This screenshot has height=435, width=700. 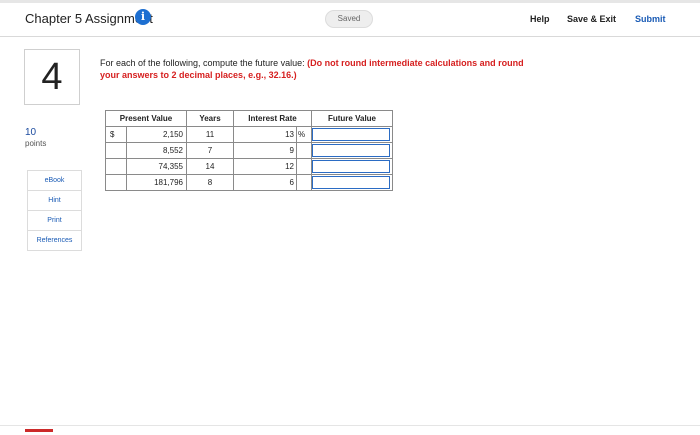 I want to click on question-number: 4, so click(x=52, y=77).